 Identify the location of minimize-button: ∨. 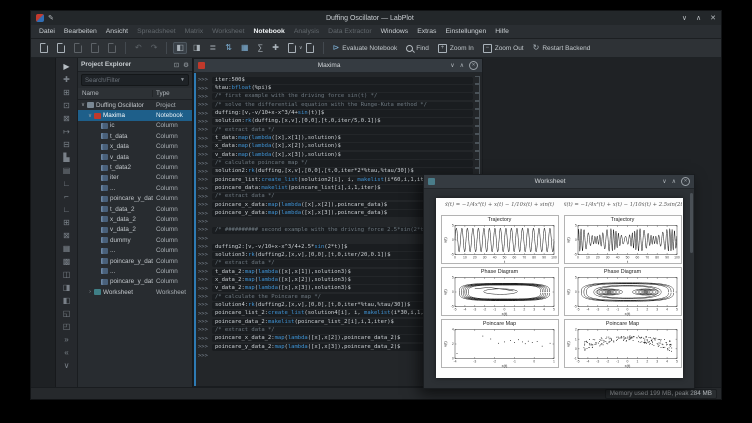
(684, 18).